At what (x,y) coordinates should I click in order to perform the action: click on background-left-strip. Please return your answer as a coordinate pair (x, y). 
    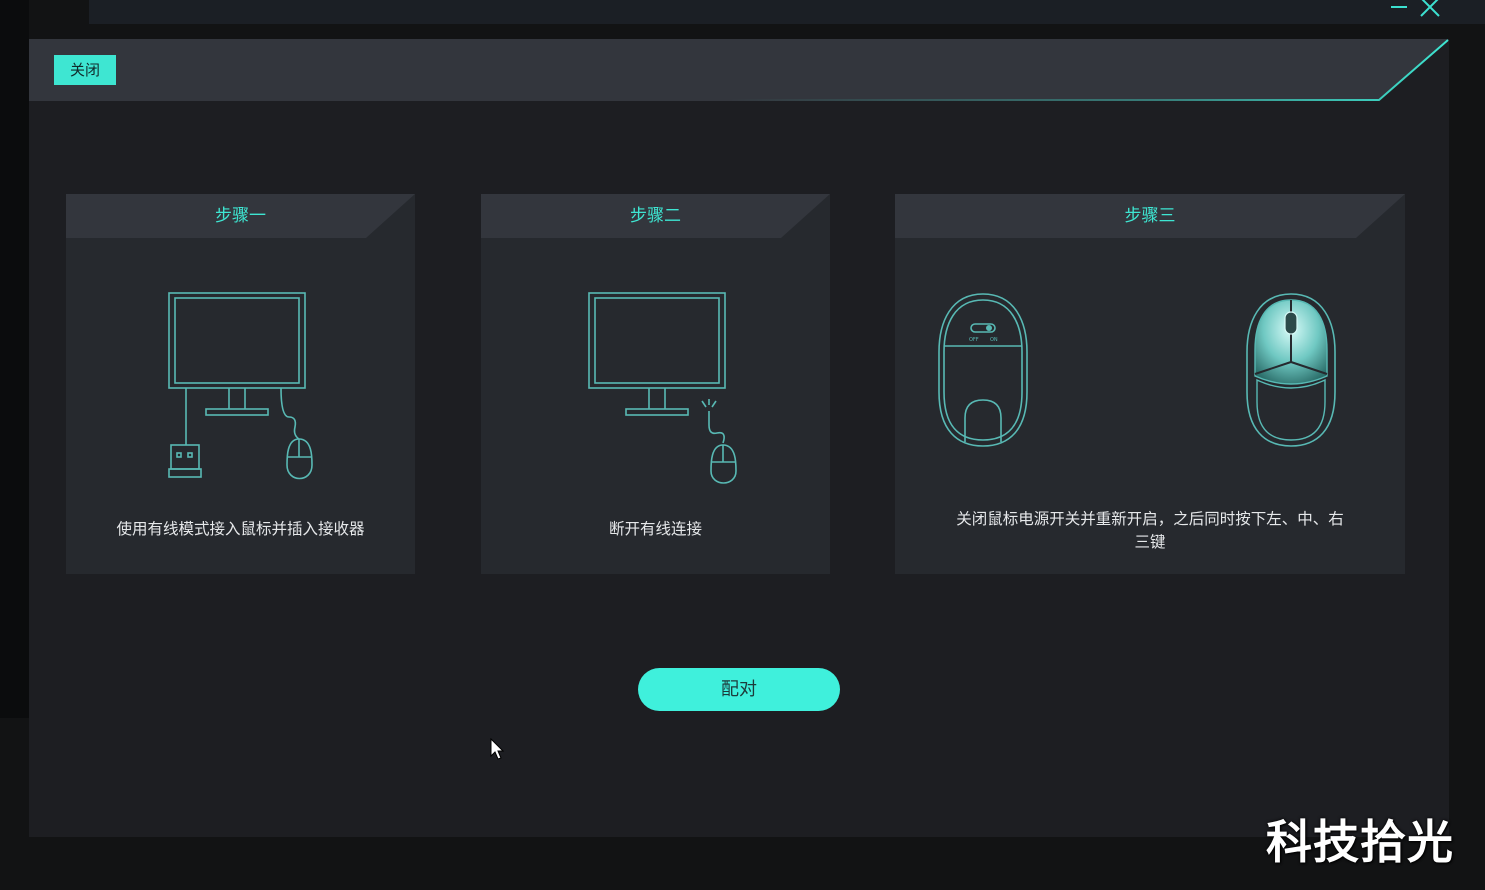
    Looking at the image, I should click on (14, 359).